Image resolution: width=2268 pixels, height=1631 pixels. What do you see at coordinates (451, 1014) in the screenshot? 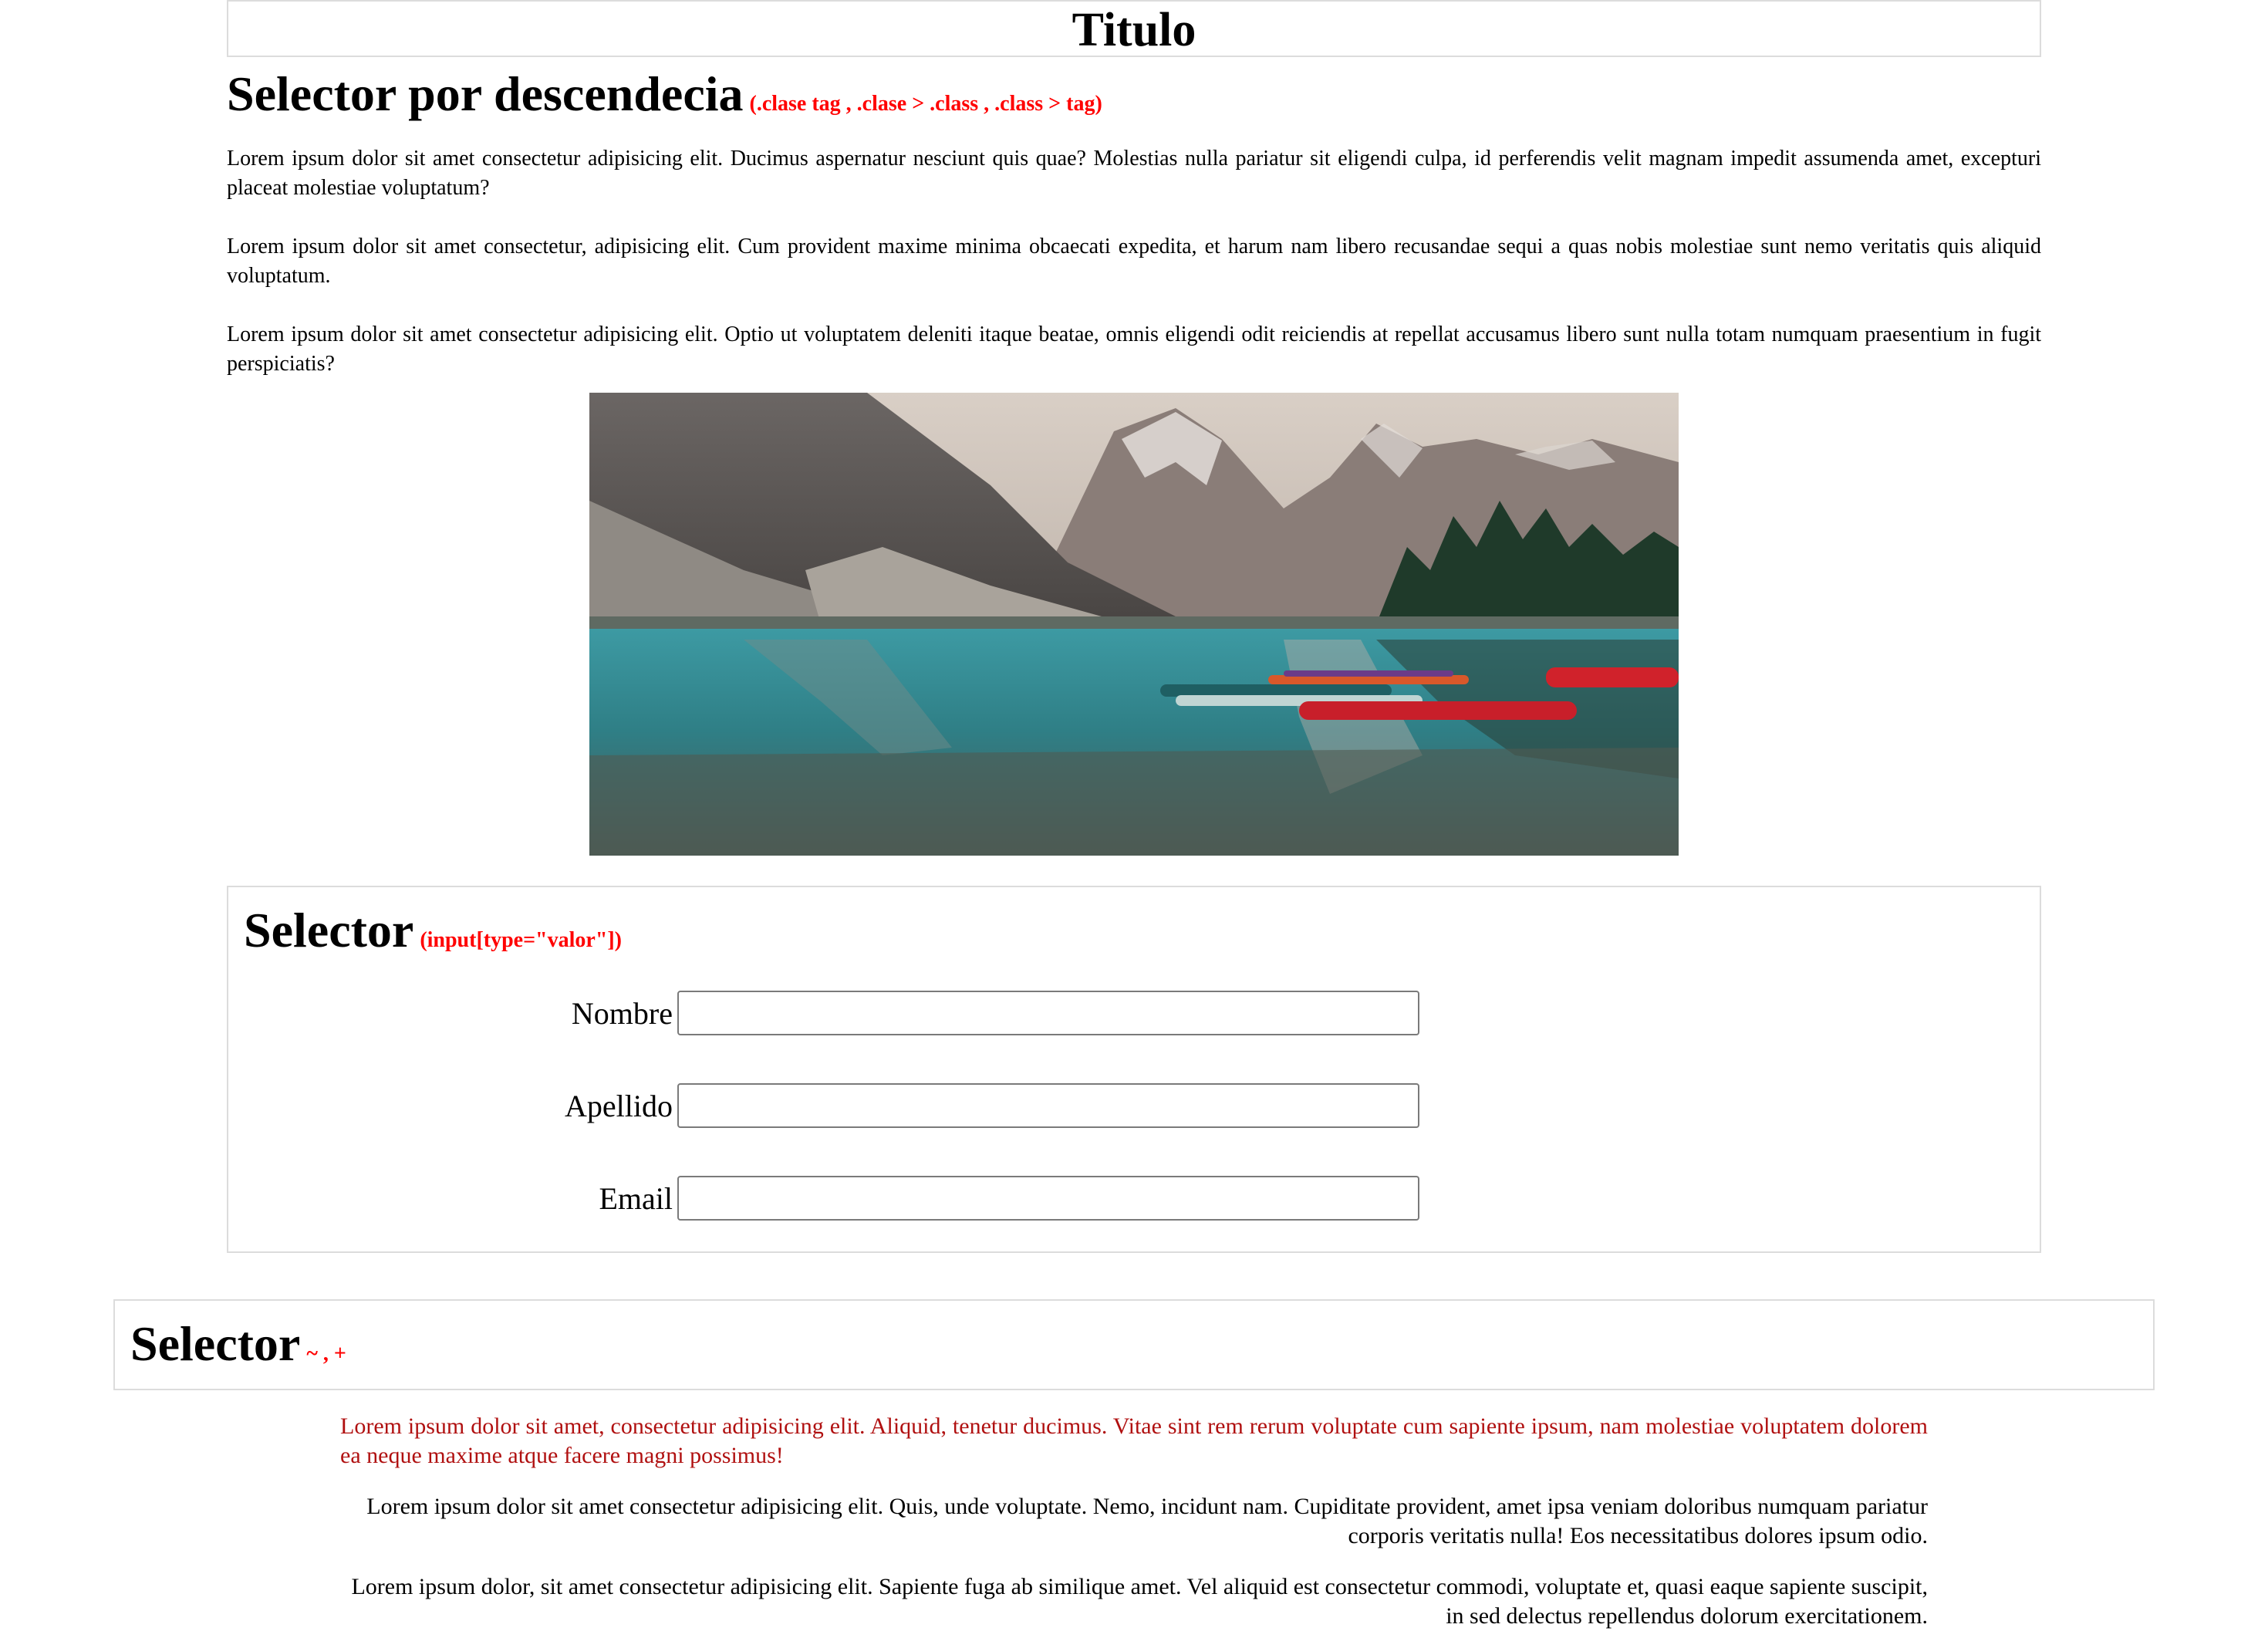
I see `form-row-nombre: Nombre` at bounding box center [451, 1014].